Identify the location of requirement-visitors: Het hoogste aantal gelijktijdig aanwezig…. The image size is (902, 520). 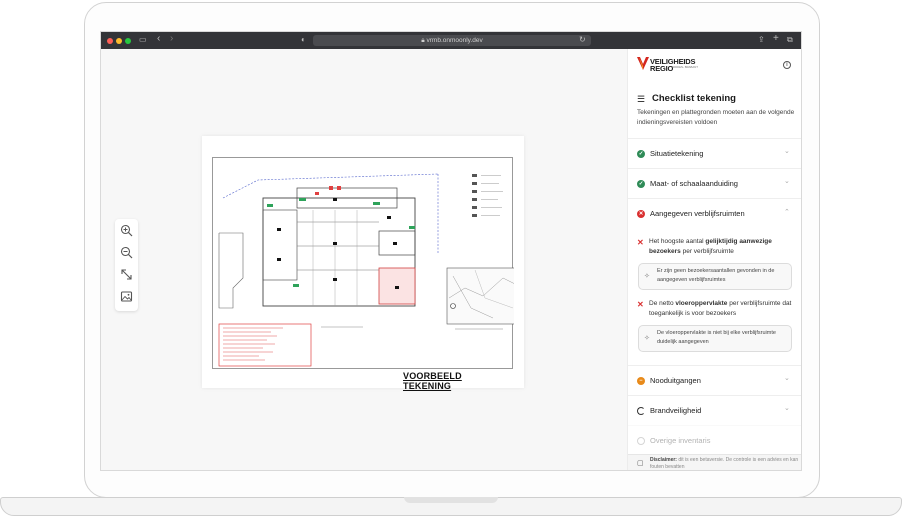
(723, 247).